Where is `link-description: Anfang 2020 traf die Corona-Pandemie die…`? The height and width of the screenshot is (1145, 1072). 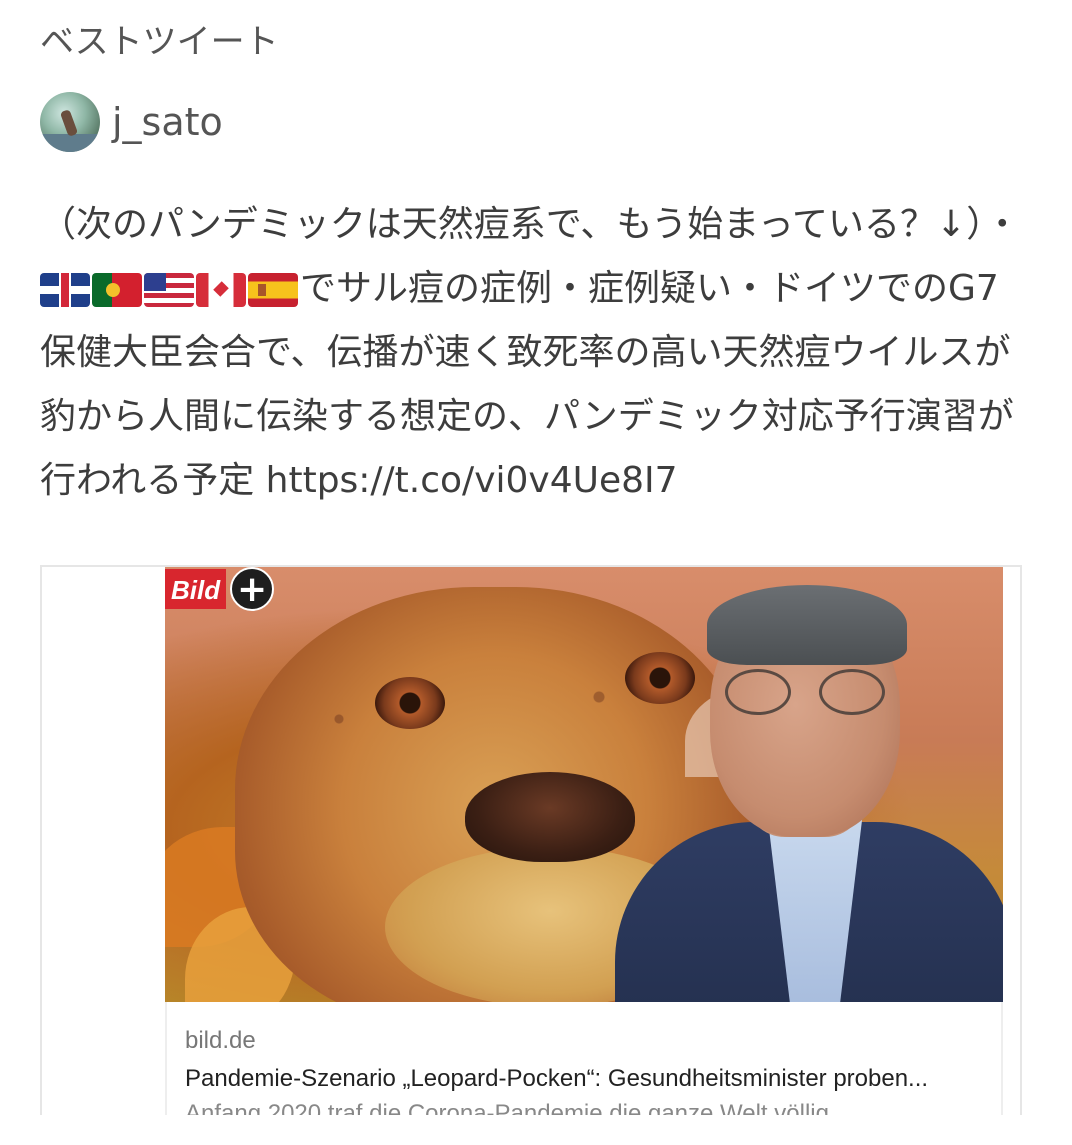 link-description: Anfang 2020 traf die Corona-Pandemie die… is located at coordinates (507, 1107).